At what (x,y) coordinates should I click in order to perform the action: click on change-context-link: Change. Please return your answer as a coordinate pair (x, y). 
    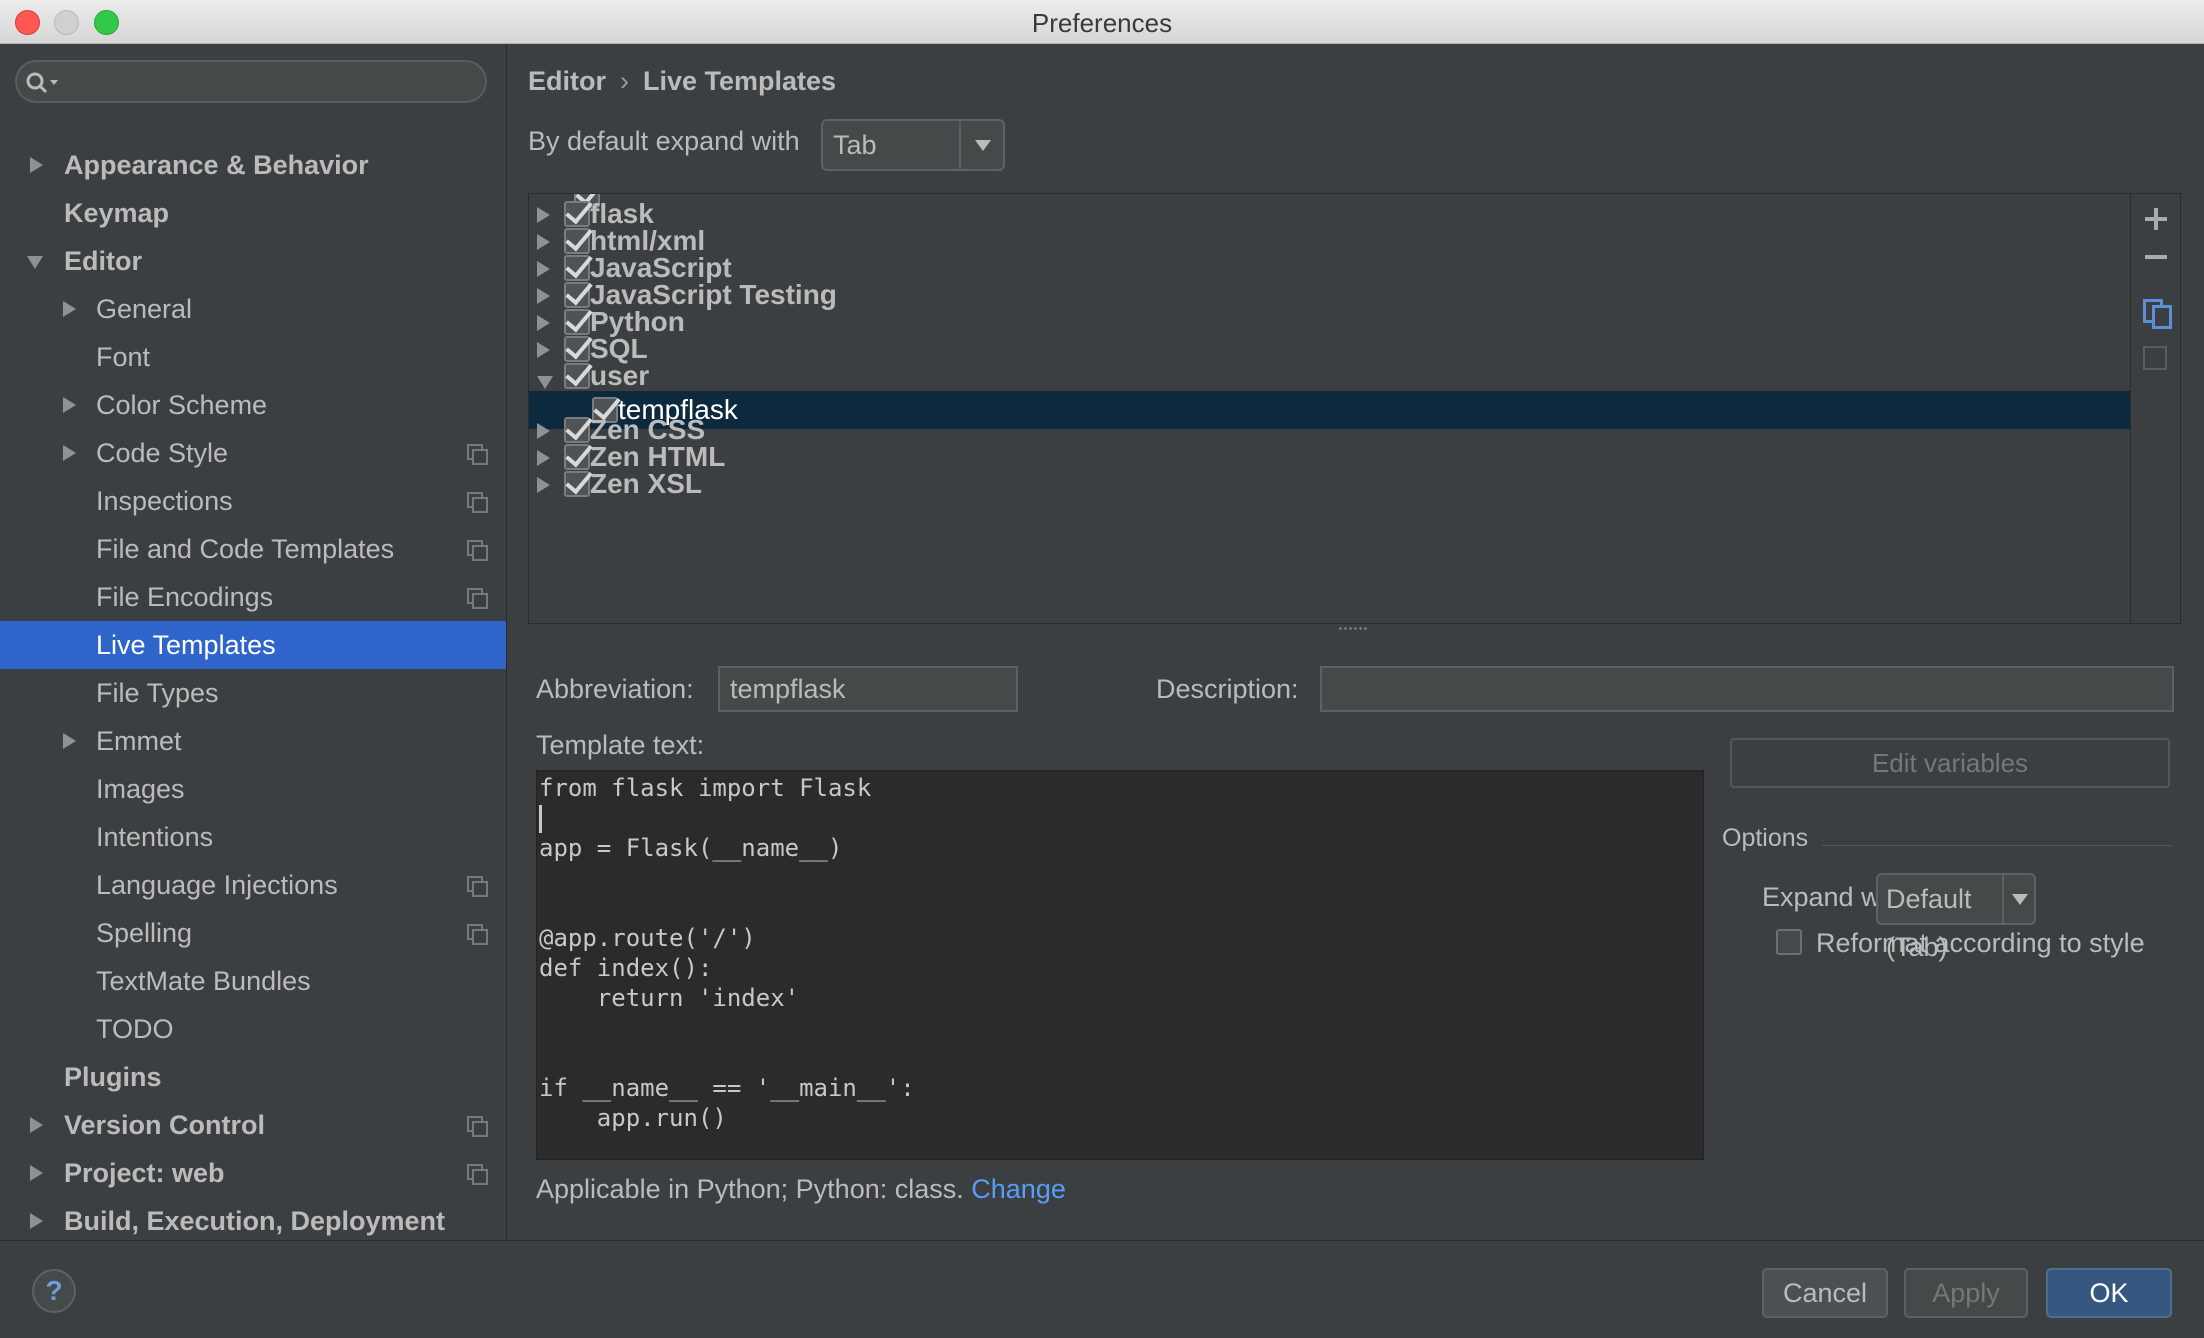
    Looking at the image, I should click on (1018, 1189).